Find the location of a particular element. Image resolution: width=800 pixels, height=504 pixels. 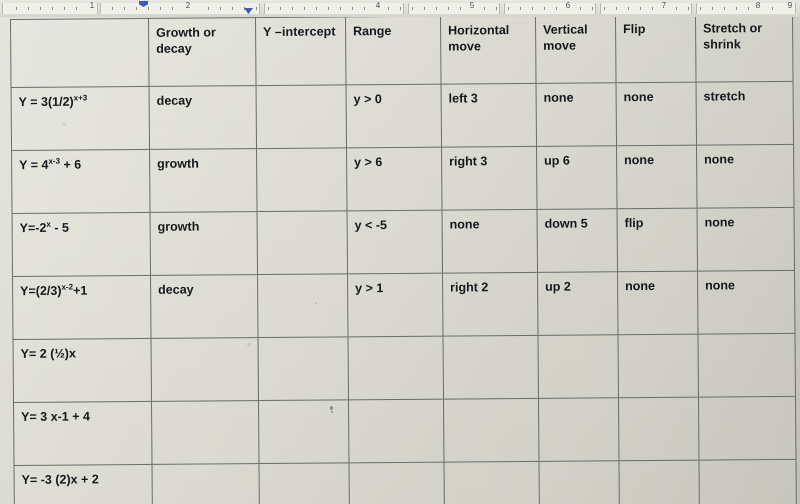

cell-horizontal-move: none is located at coordinates (490, 241).